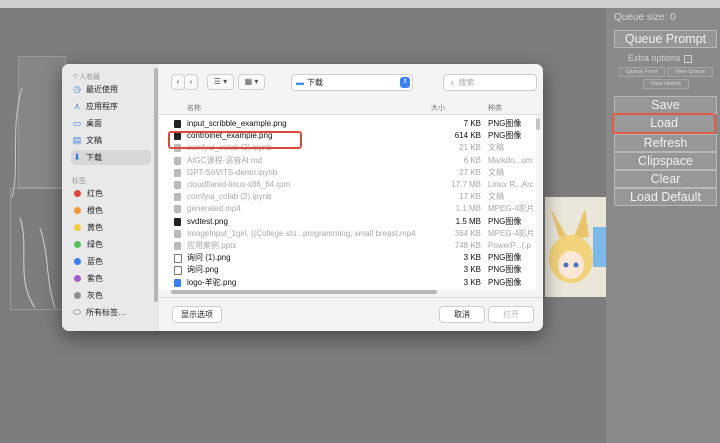  Describe the element at coordinates (212, 282) in the screenshot. I see `file-name: logo-羊驼.png` at that location.